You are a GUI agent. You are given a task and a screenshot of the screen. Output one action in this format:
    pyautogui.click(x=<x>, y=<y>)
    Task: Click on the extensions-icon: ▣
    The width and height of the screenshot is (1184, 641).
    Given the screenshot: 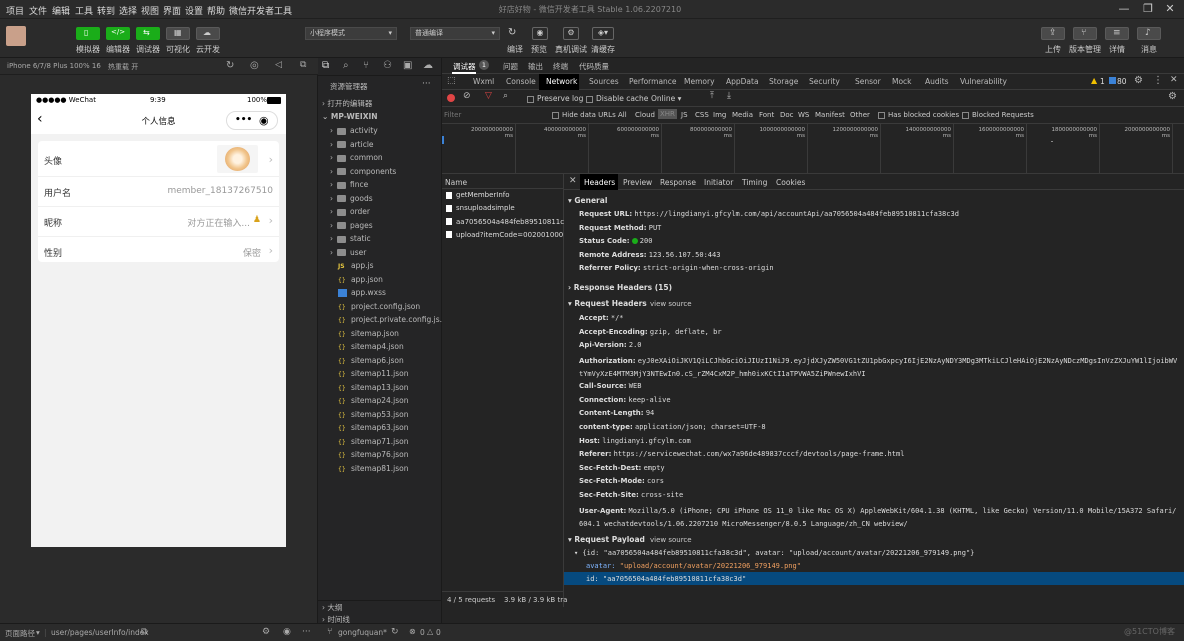 What is the action you would take?
    pyautogui.click(x=407, y=65)
    